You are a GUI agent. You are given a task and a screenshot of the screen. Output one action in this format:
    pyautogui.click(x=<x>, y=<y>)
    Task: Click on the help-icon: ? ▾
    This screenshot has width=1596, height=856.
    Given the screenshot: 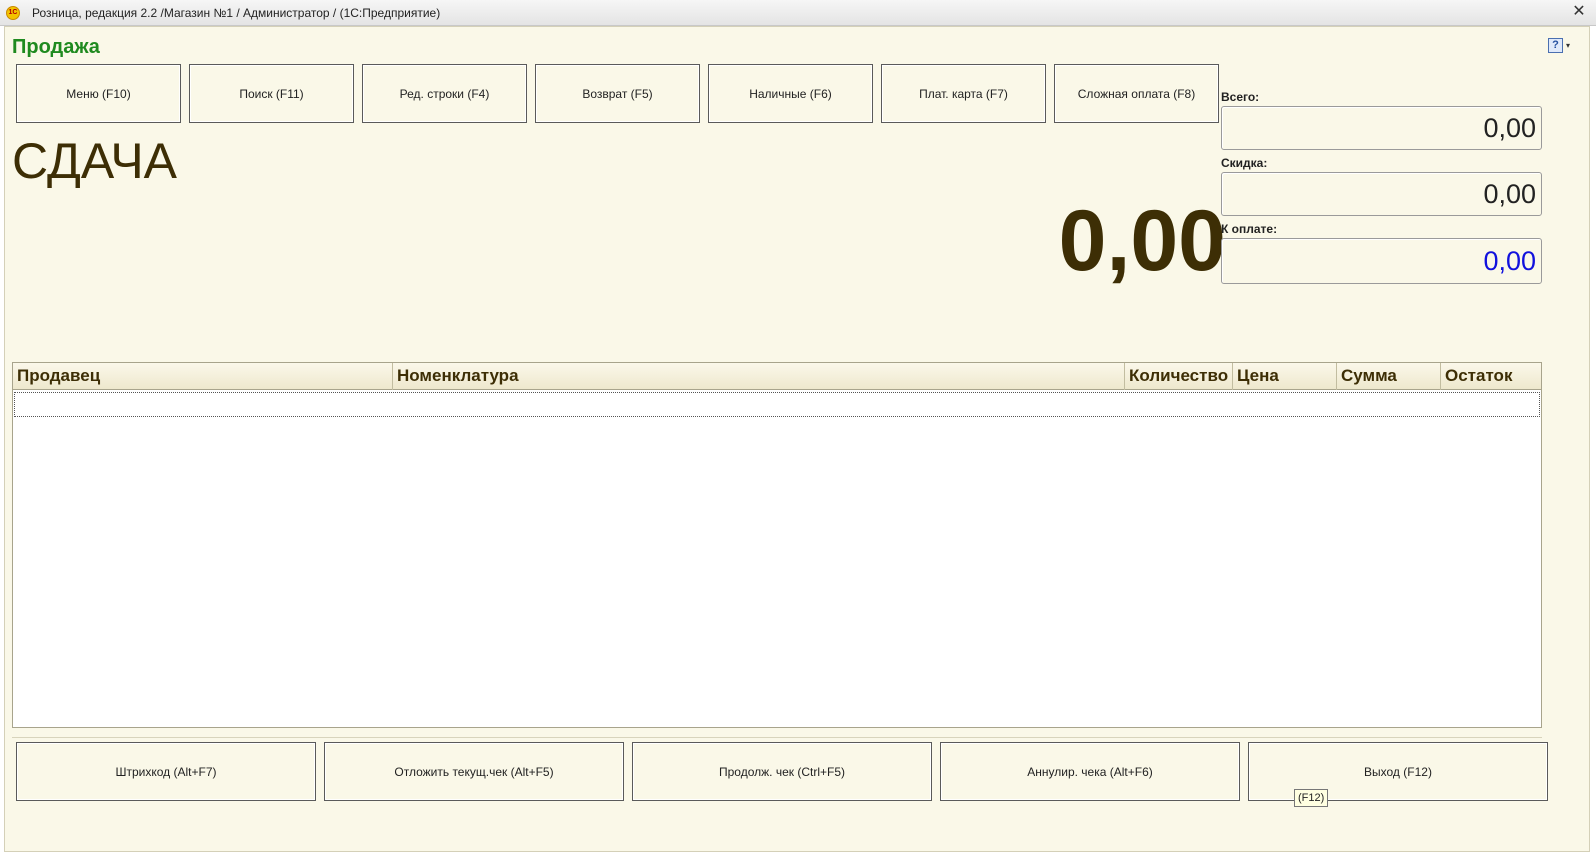 What is the action you would take?
    pyautogui.click(x=1561, y=46)
    